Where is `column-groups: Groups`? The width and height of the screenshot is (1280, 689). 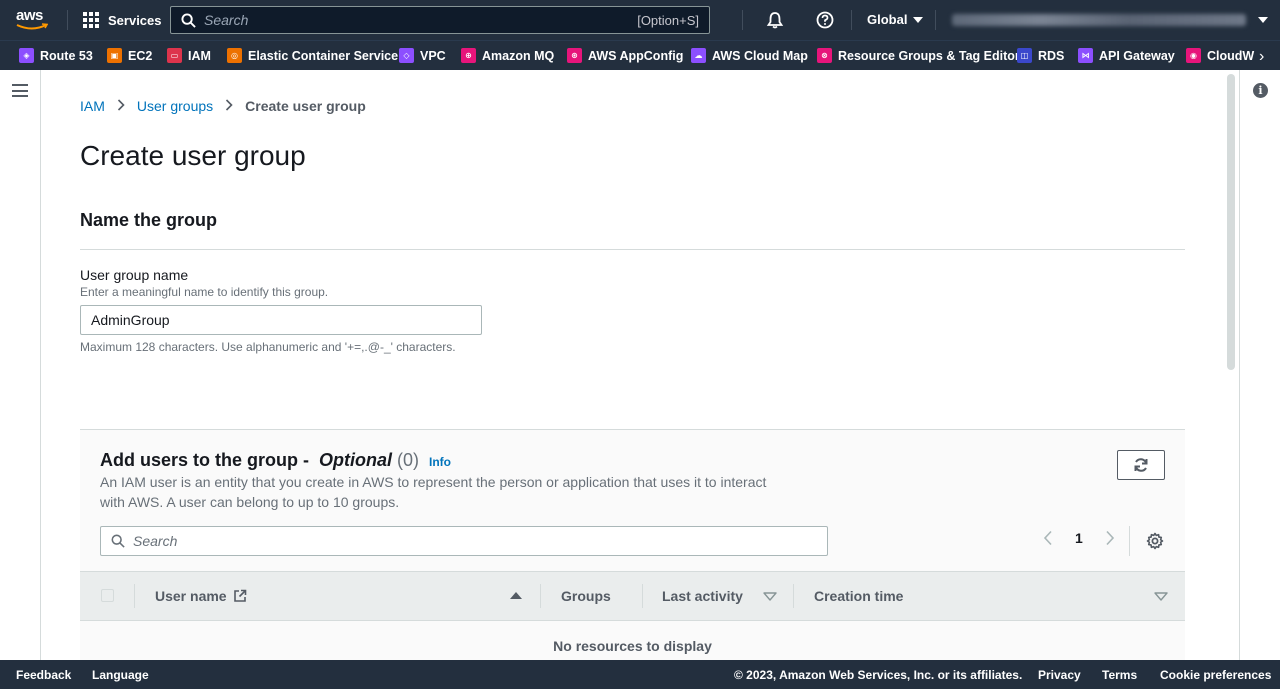 column-groups: Groups is located at coordinates (586, 596).